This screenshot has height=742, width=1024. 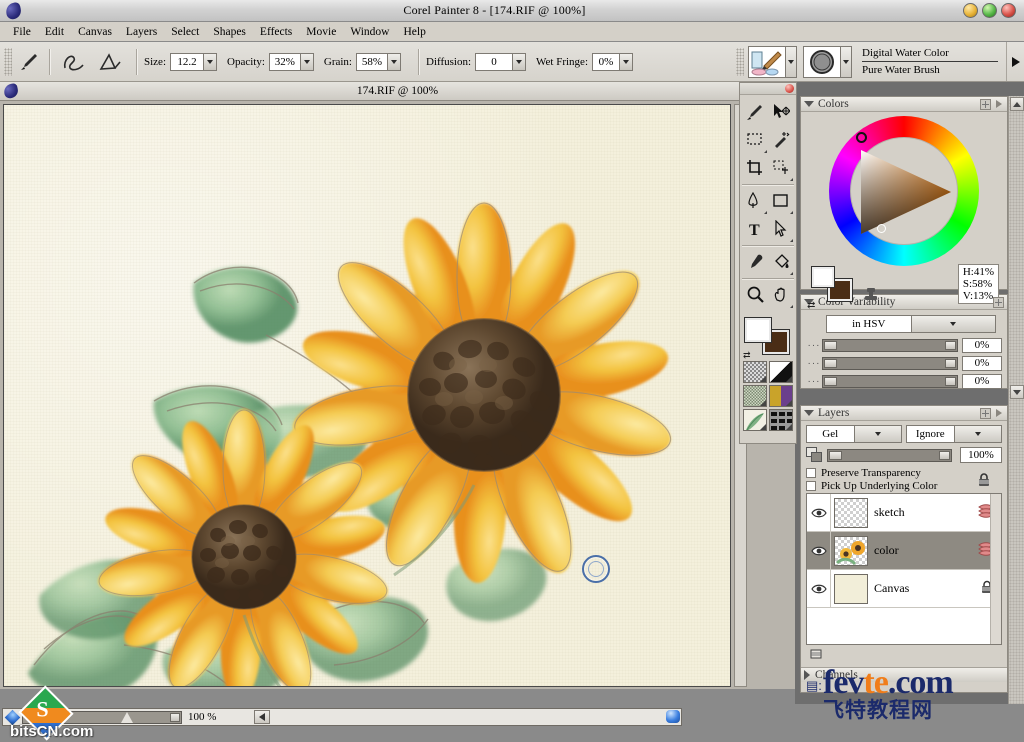 What do you see at coordinates (846, 61) in the screenshot?
I see `brush-variant-arrow` at bounding box center [846, 61].